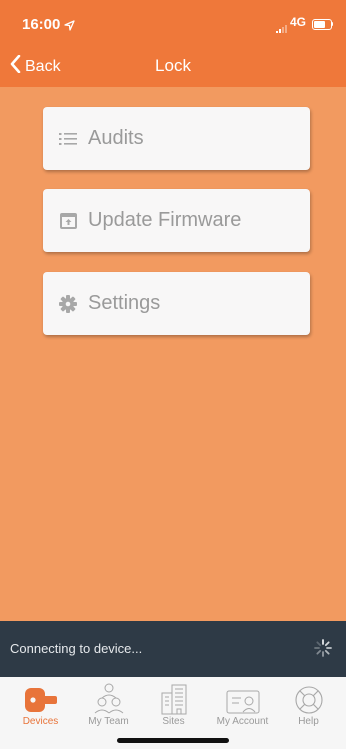 The height and width of the screenshot is (749, 346). Describe the element at coordinates (176, 303) in the screenshot. I see `settings-button: Settings` at that location.